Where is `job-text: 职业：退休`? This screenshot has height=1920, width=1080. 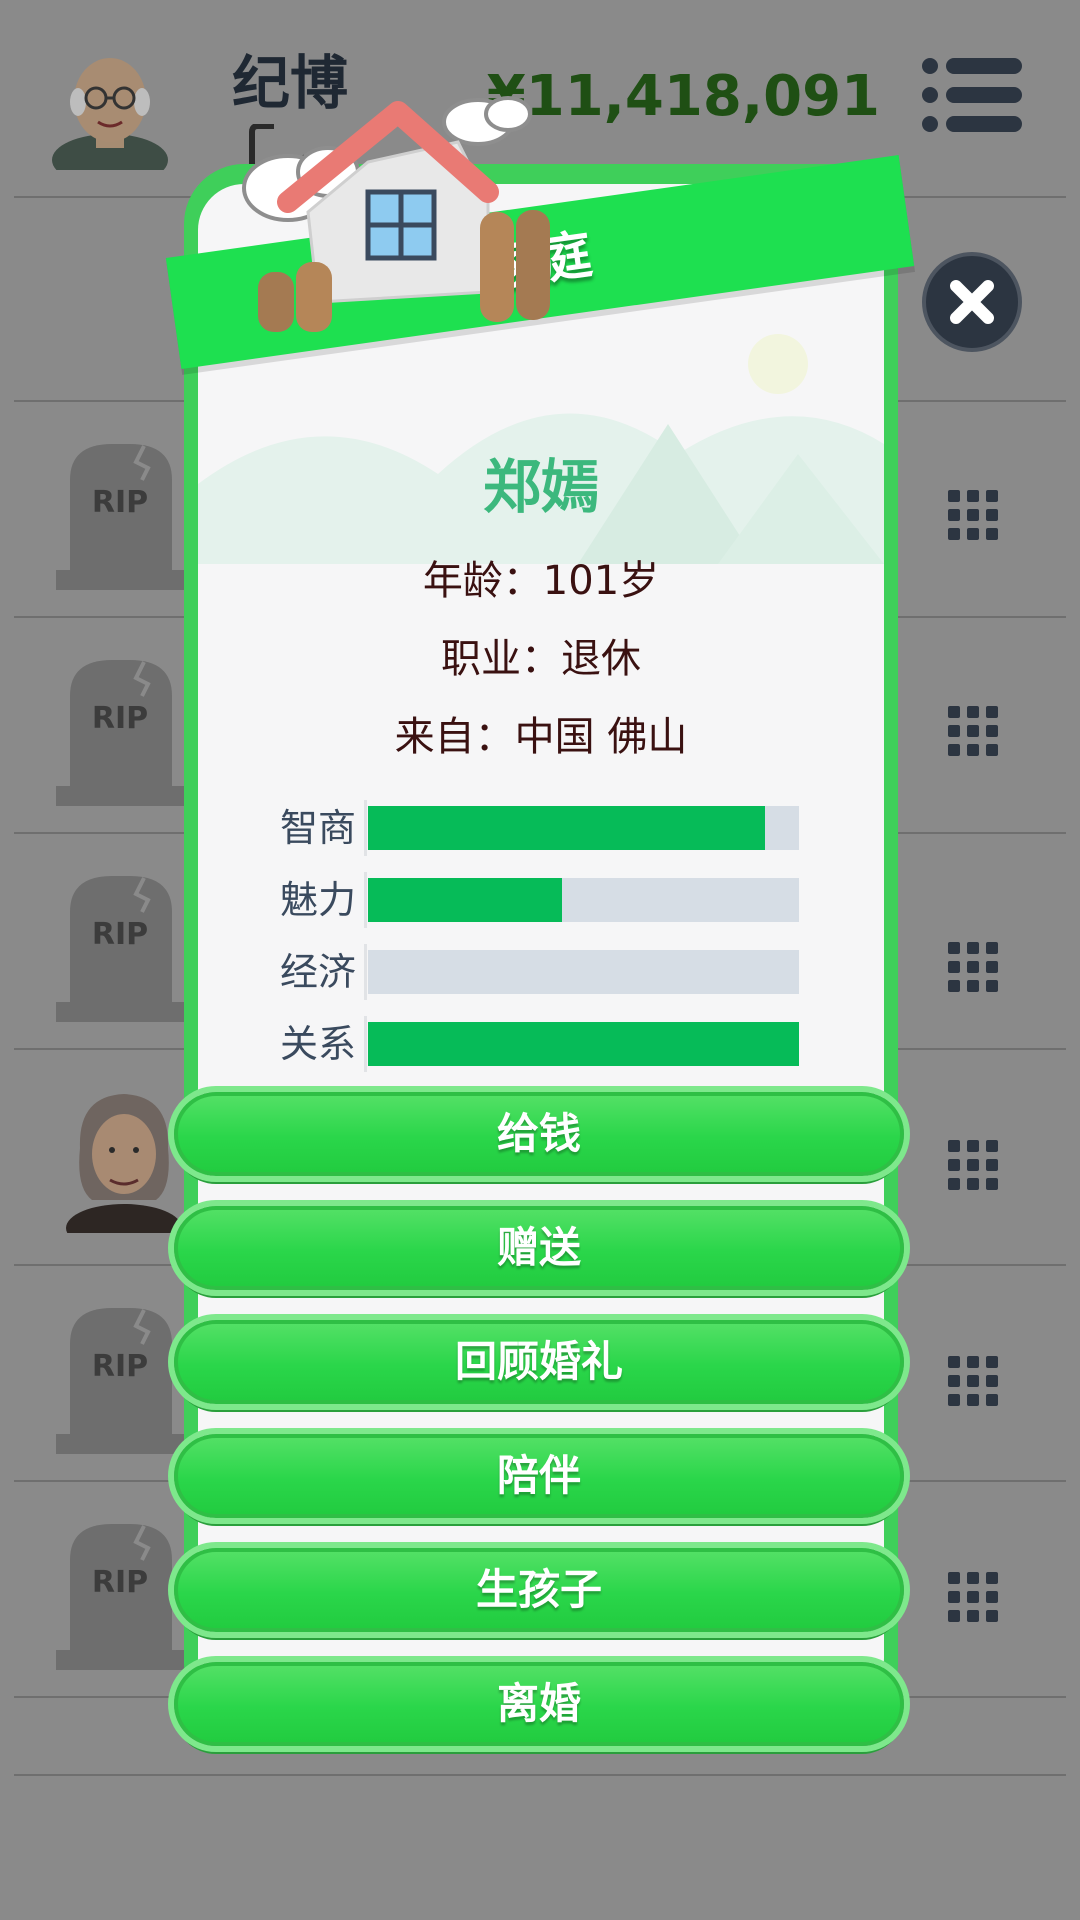 job-text: 职业：退休 is located at coordinates (541, 659).